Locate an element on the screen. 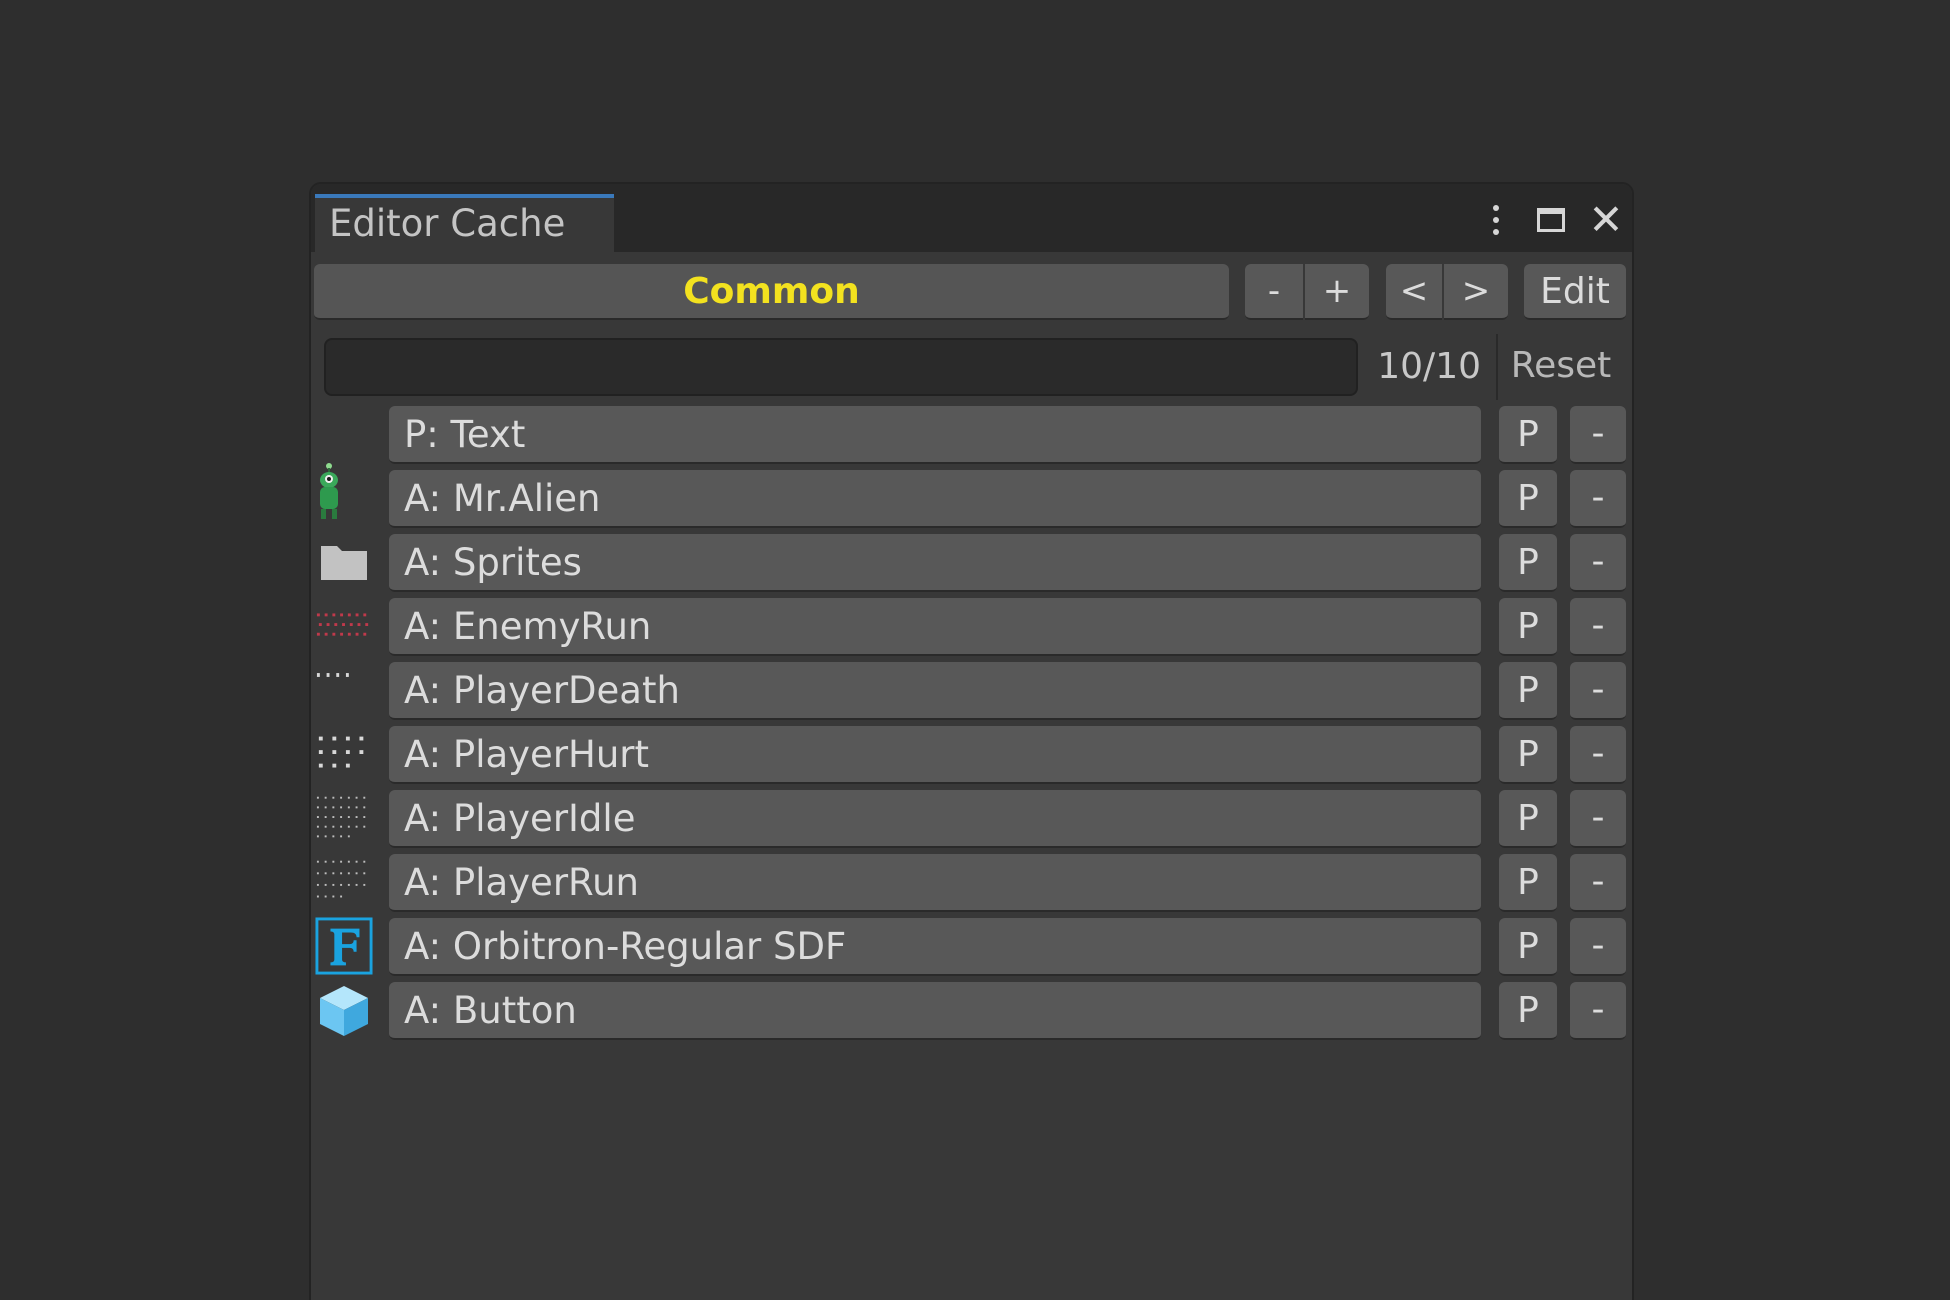 This screenshot has width=1950, height=1300. group-selector-button: Common is located at coordinates (771, 292).